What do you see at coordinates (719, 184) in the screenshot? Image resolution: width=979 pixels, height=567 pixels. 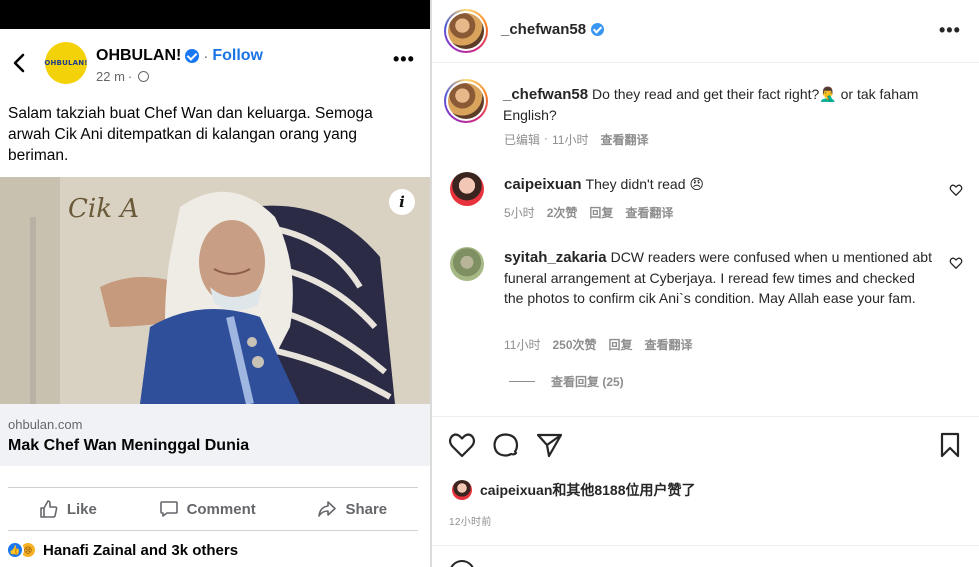 I see `comment-text: caipeixuan They didn't read 😠` at bounding box center [719, 184].